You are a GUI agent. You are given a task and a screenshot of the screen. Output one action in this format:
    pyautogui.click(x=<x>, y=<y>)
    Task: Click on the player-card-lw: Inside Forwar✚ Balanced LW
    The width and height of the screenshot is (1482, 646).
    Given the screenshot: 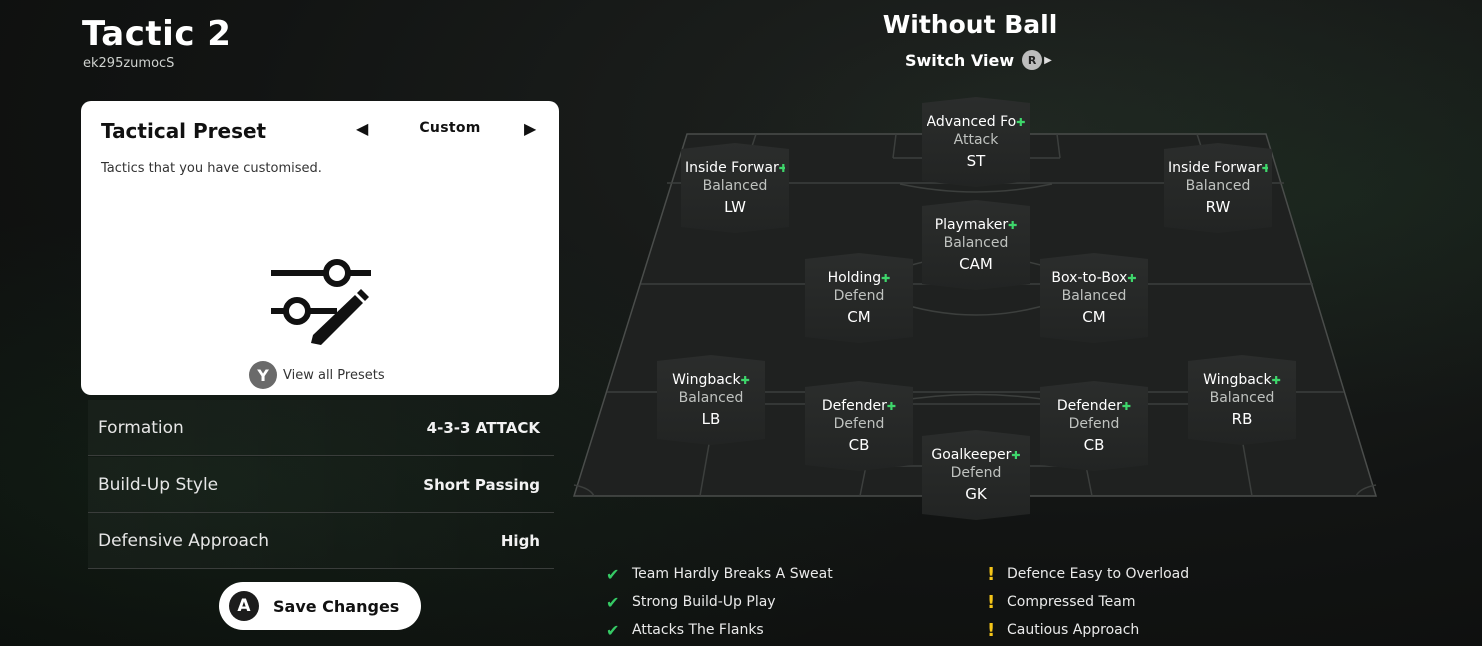 What is the action you would take?
    pyautogui.click(x=735, y=188)
    